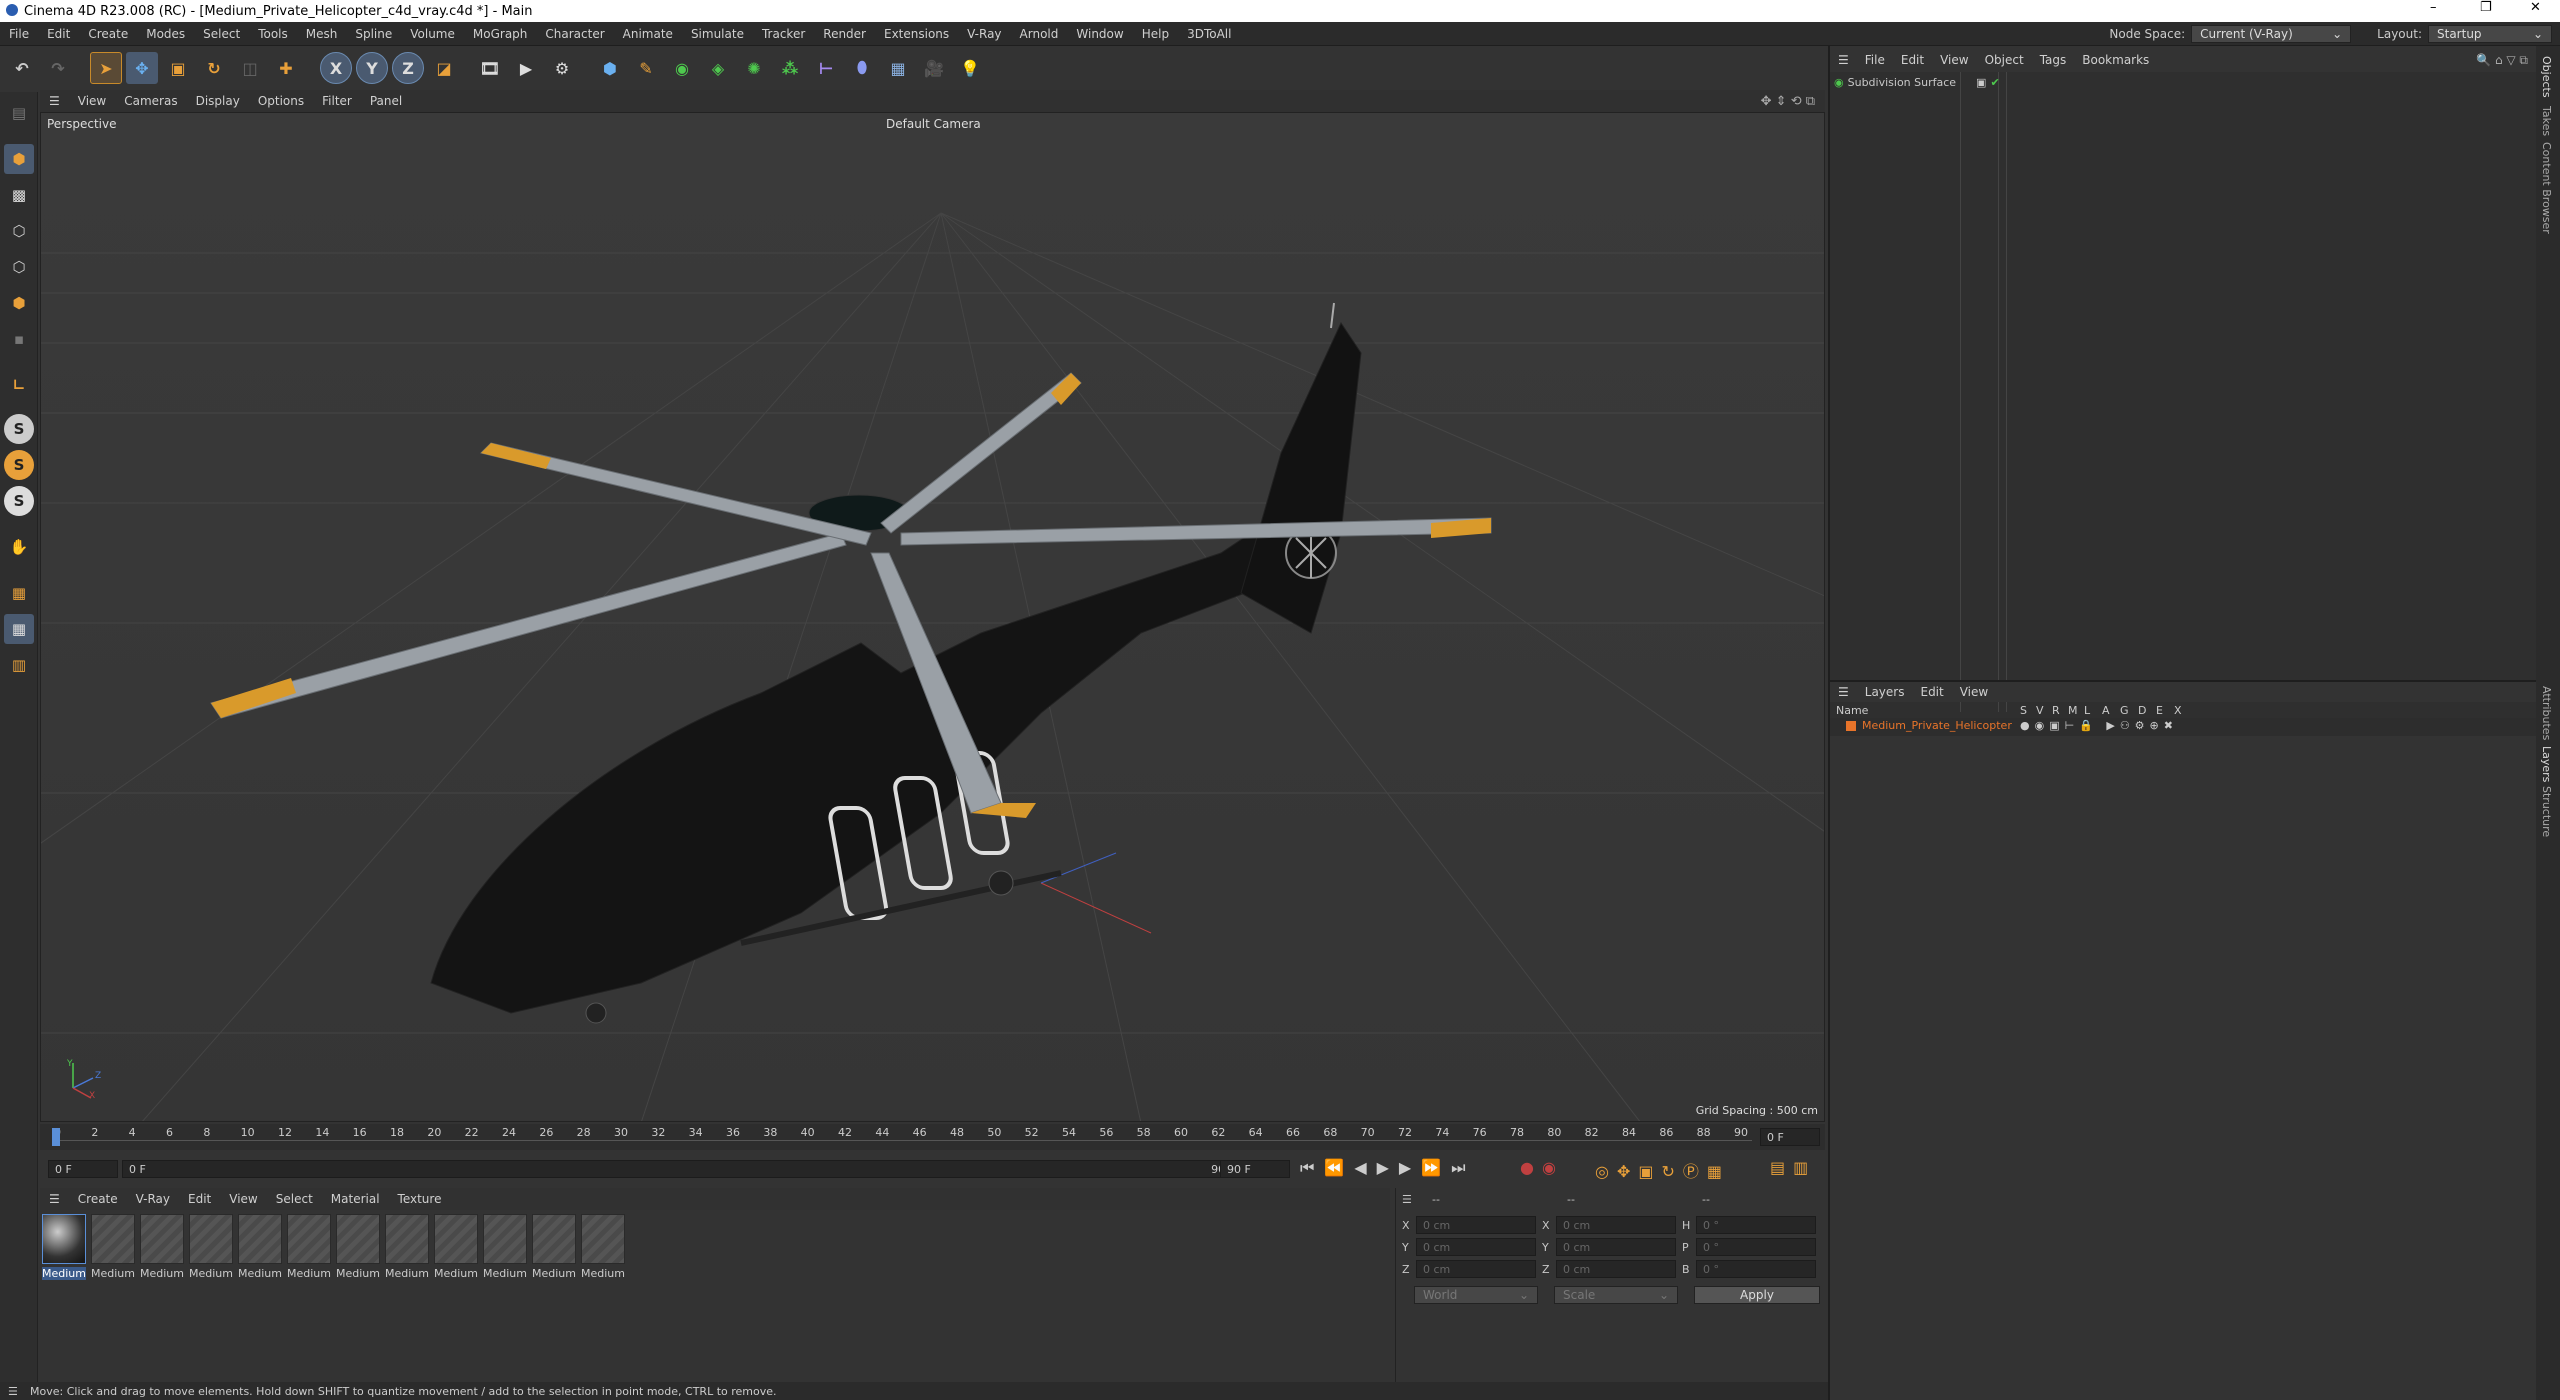 Image resolution: width=2560 pixels, height=1400 pixels. Describe the element at coordinates (862, 68) in the screenshot. I see `field-icon: ⬮` at that location.